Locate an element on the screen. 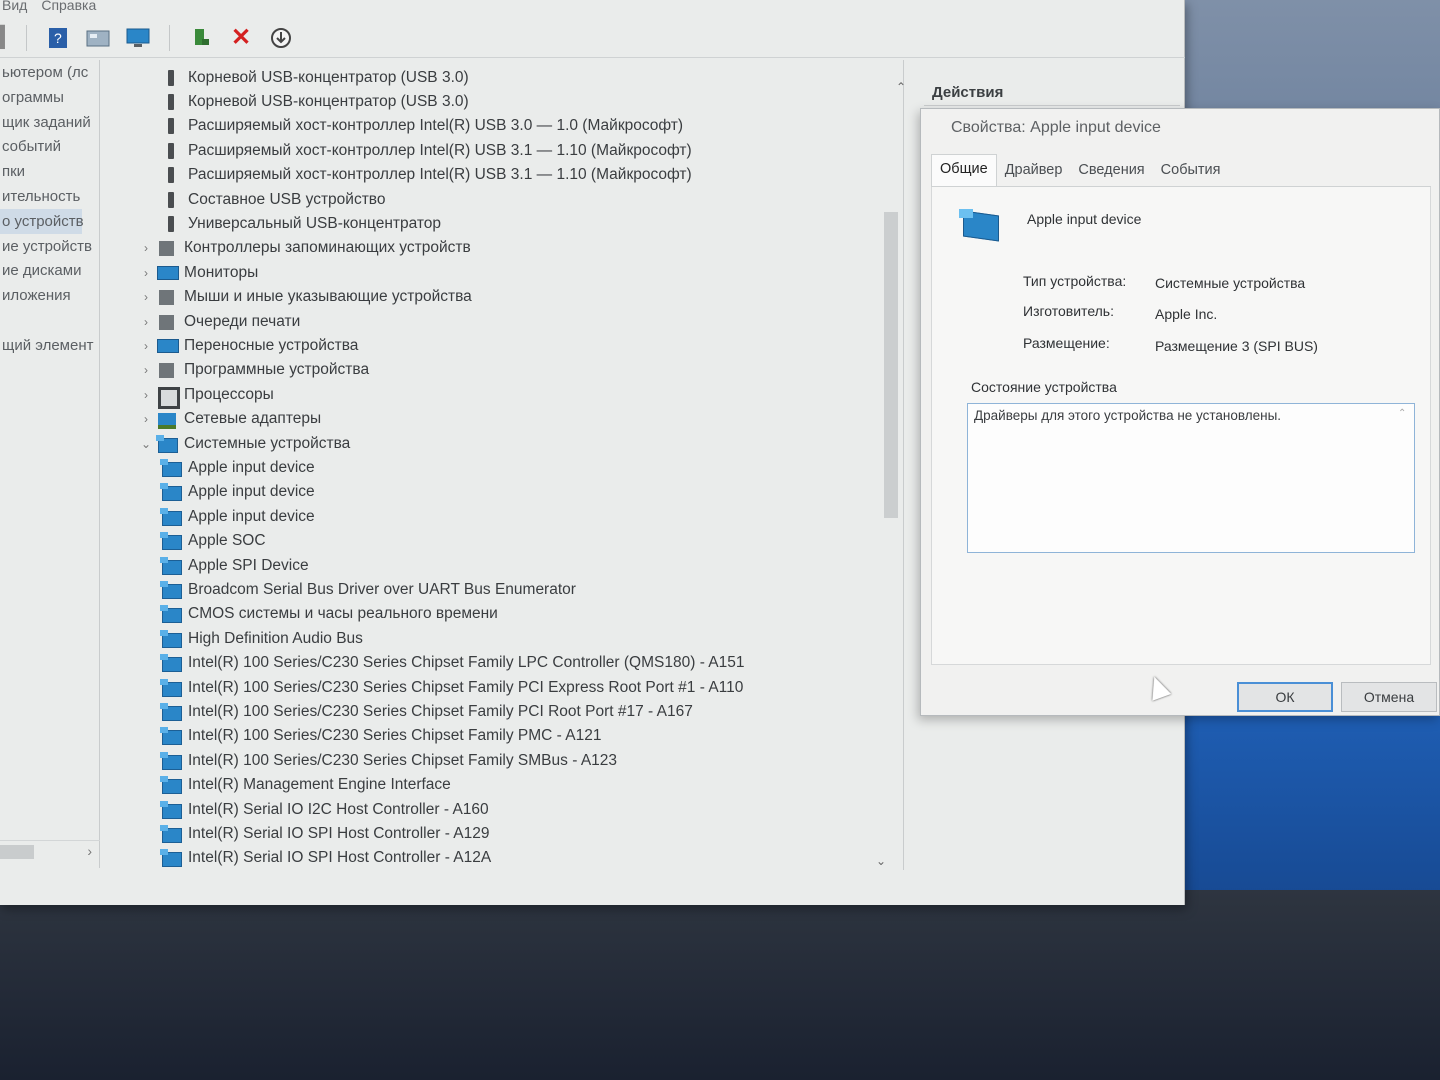  left-nav-item: щик заданий is located at coordinates (49, 122).